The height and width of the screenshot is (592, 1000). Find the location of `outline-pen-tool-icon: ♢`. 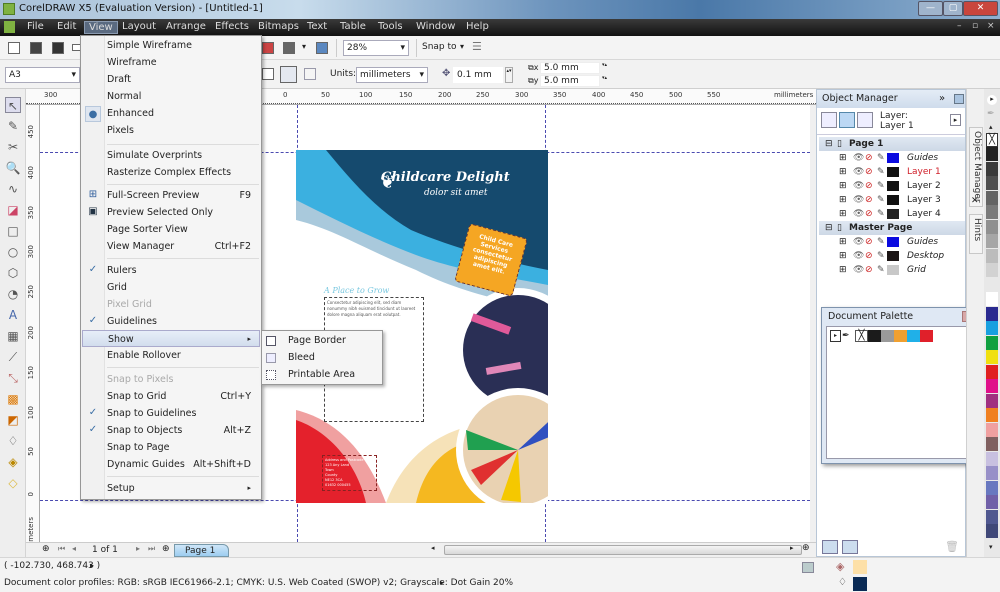

outline-pen-tool-icon: ♢ is located at coordinates (13, 441).